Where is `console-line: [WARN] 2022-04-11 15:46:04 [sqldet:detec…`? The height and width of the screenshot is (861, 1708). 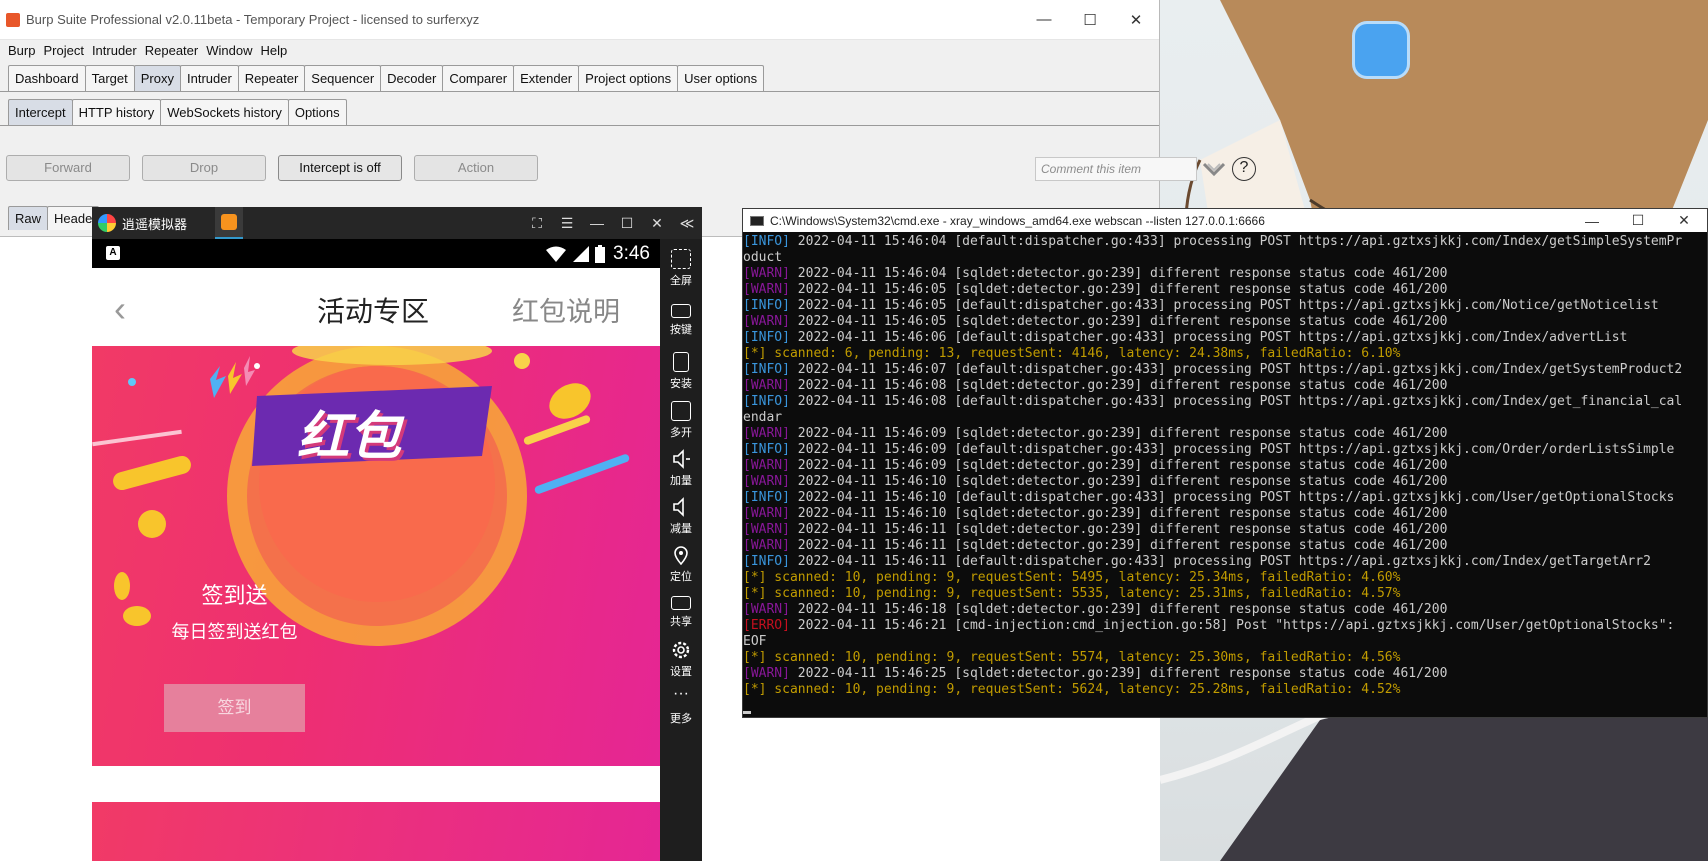 console-line: [WARN] 2022-04-11 15:46:04 [sqldet:detec… is located at coordinates (1225, 274).